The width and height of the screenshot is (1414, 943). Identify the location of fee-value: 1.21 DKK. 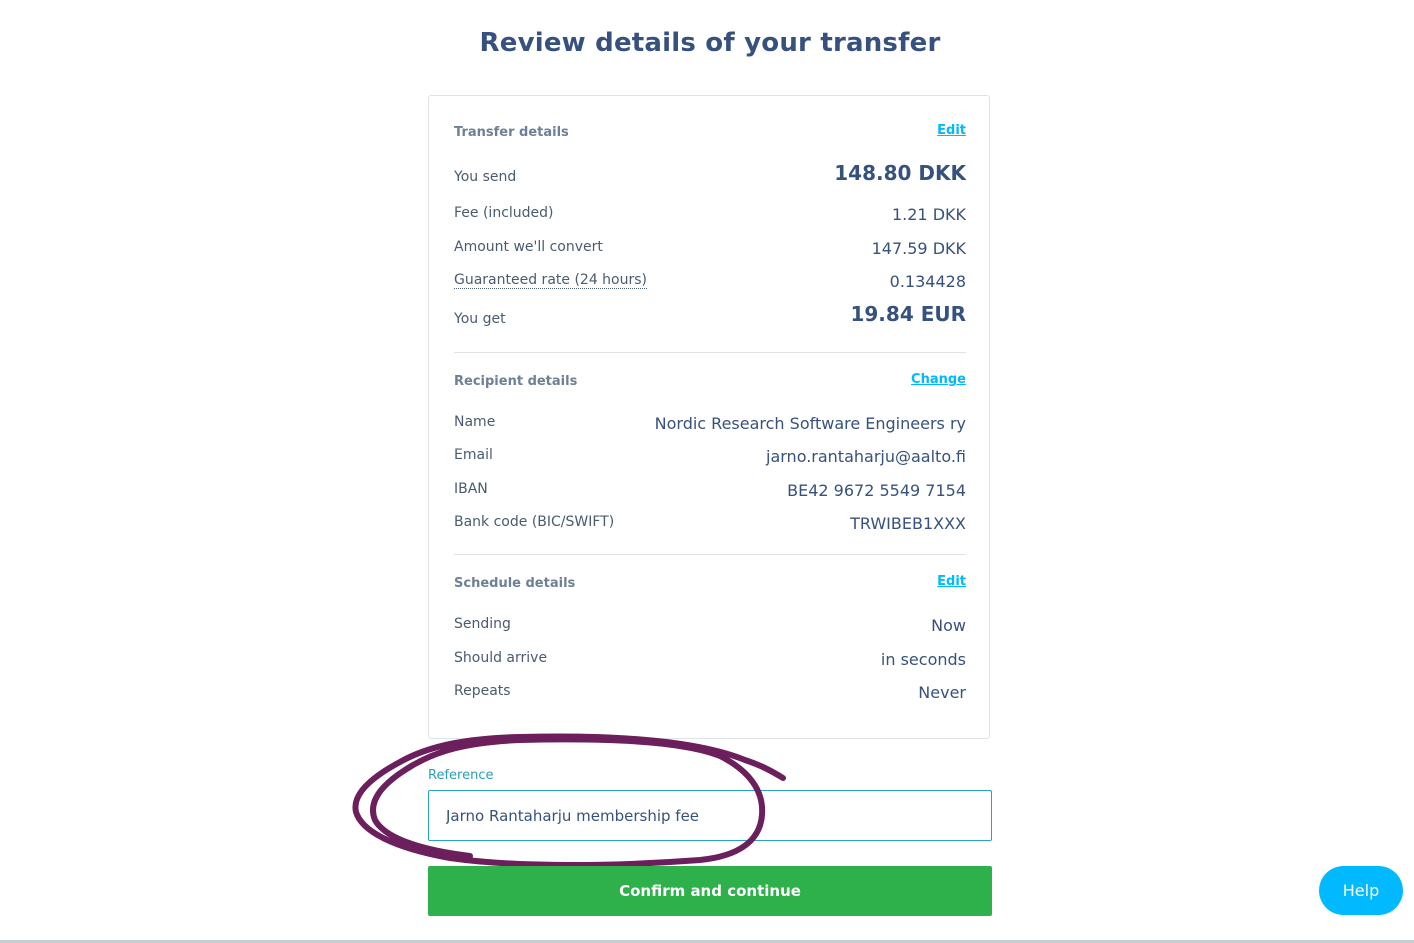
(928, 214).